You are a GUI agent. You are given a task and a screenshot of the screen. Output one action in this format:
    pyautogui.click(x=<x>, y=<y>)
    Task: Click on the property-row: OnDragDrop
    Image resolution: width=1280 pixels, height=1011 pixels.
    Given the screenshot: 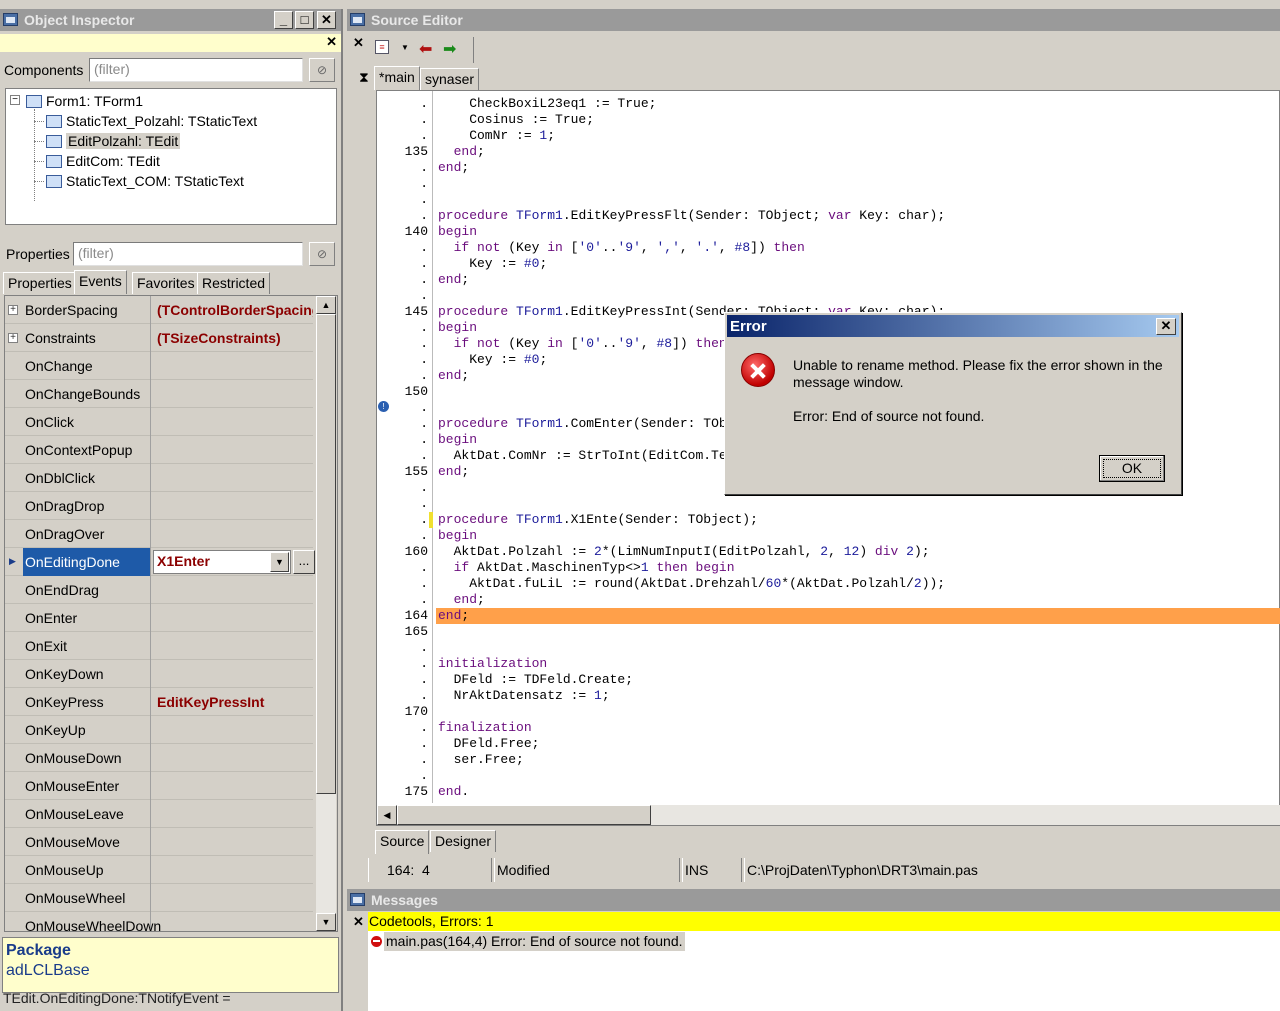 What is the action you would take?
    pyautogui.click(x=159, y=506)
    